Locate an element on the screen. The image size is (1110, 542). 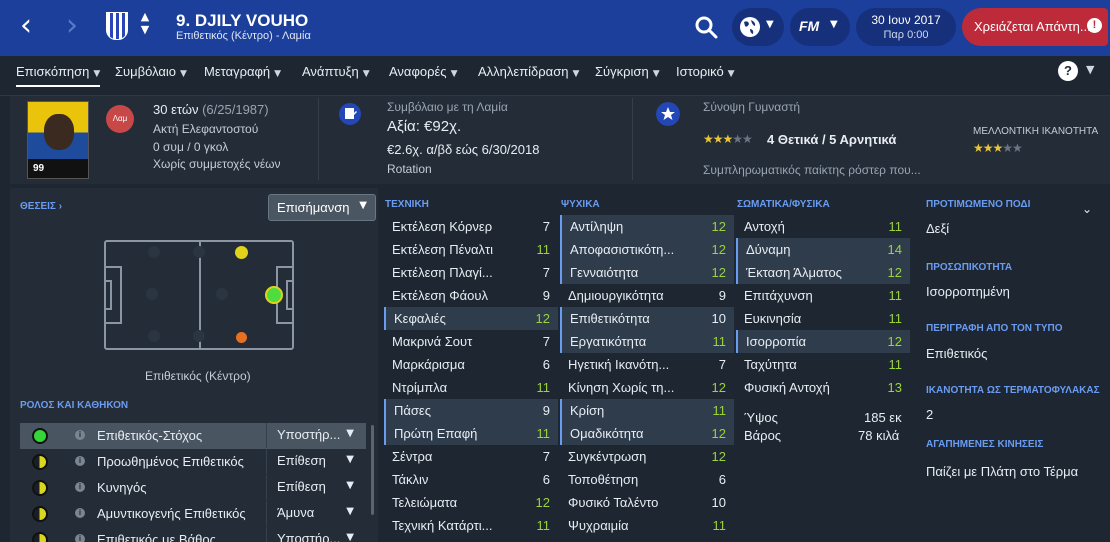
coach-title: Σύνοψη Γυμναστή is located at coordinates (751, 107).